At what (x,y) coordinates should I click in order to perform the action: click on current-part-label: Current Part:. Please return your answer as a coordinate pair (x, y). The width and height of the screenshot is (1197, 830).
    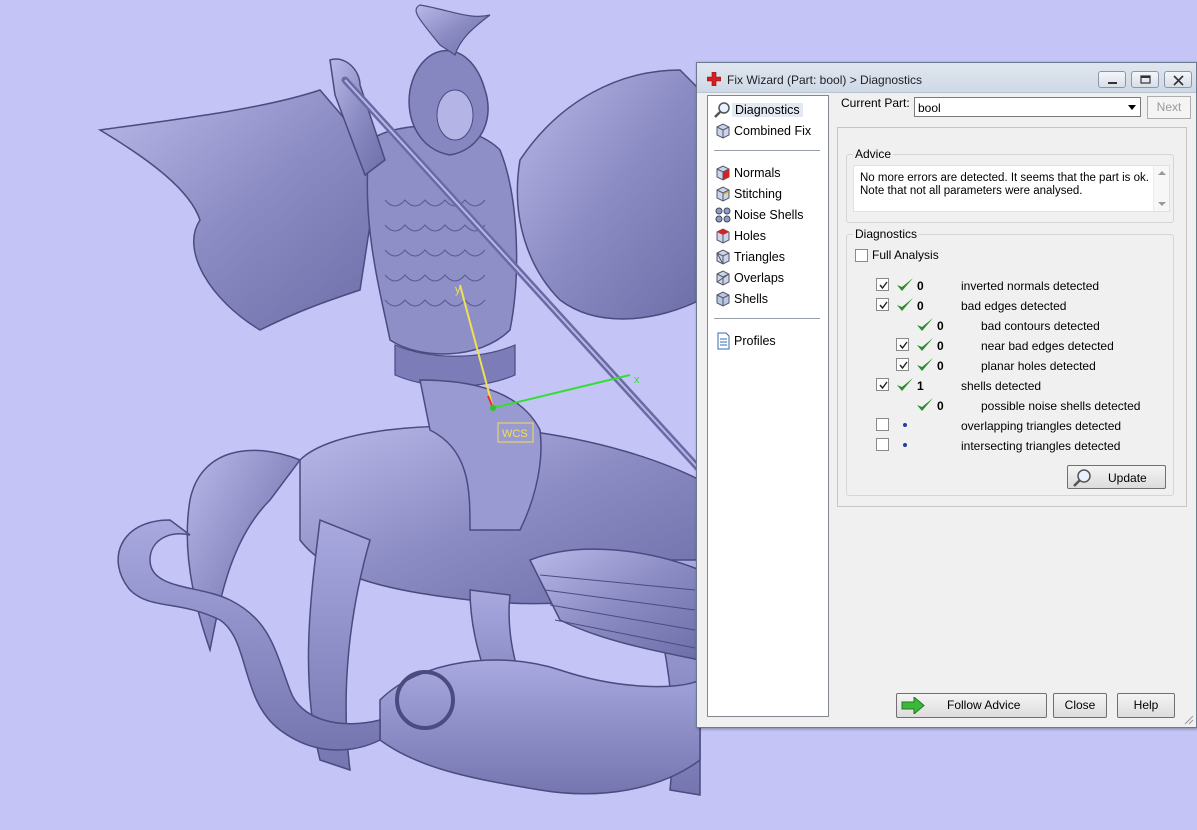
    Looking at the image, I should click on (875, 103).